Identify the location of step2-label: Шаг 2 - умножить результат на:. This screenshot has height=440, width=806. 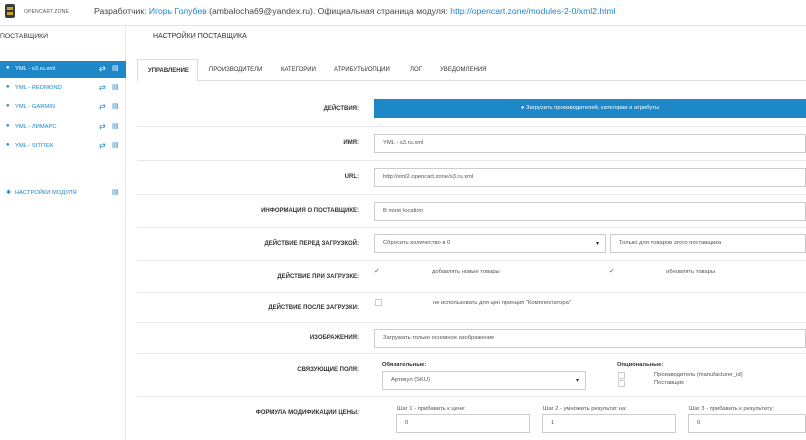
(585, 409).